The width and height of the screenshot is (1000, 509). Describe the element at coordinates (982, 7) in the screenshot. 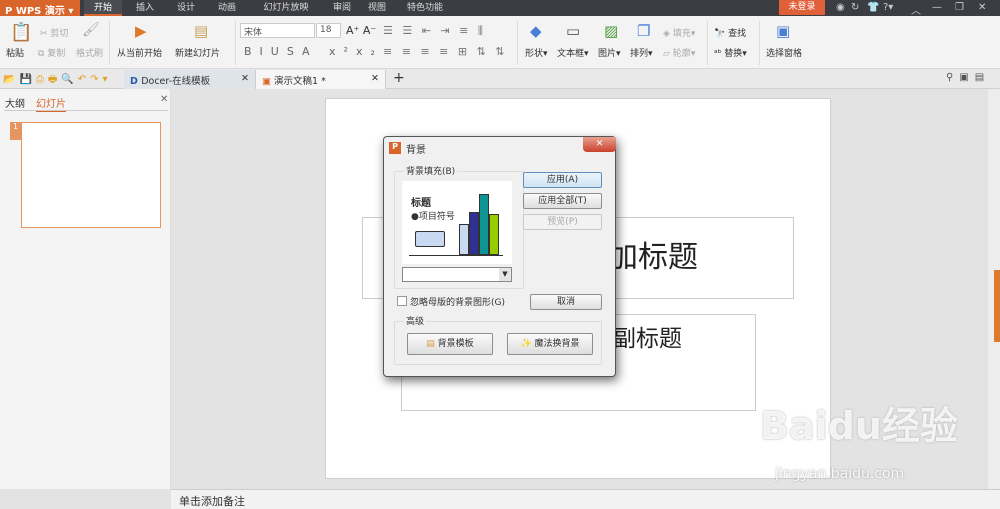

I see `close-icon: ✕` at that location.